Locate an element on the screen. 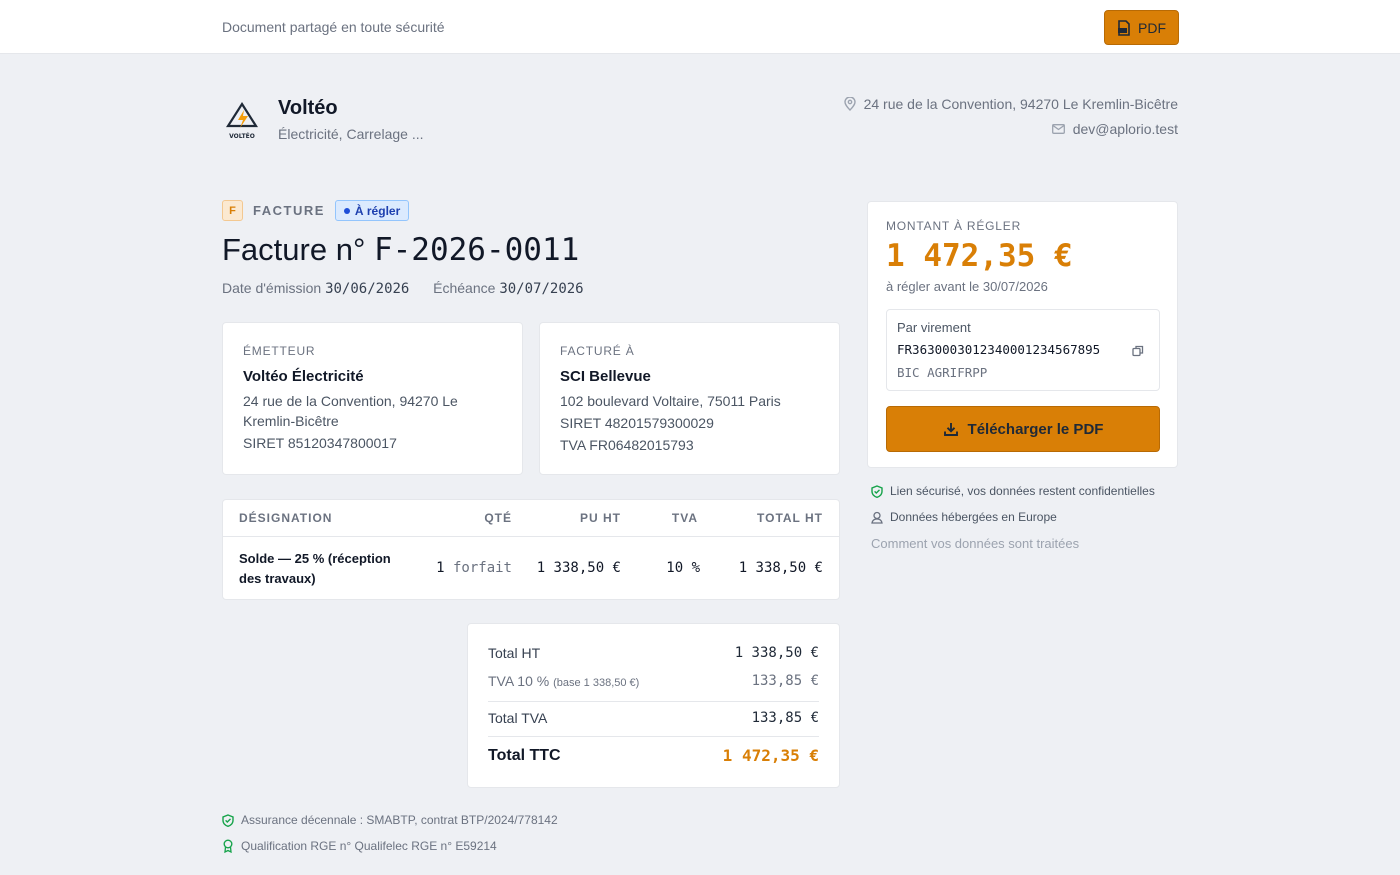 The image size is (1400, 875). table-header: DÉSIGNATION QTÉ PU HT TVA TOTAL HT is located at coordinates (531, 518).